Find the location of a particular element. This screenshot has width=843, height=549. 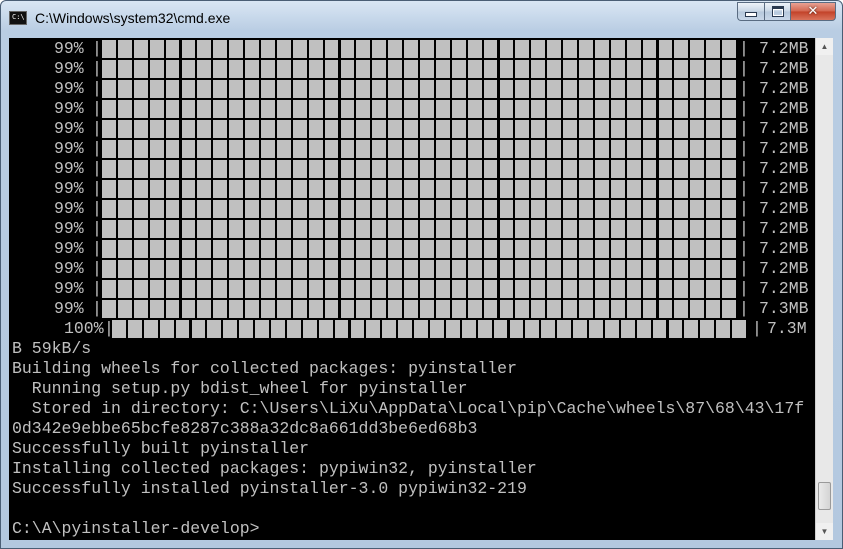

close-button: ✕ is located at coordinates (813, 11).